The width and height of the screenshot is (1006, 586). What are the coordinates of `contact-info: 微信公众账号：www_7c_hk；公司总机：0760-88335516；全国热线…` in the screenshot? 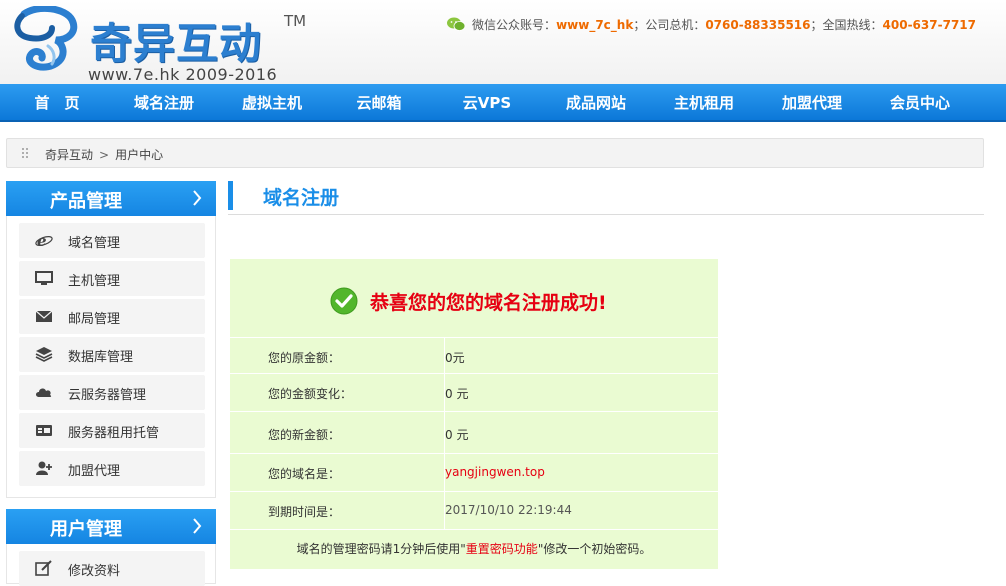 It's located at (711, 24).